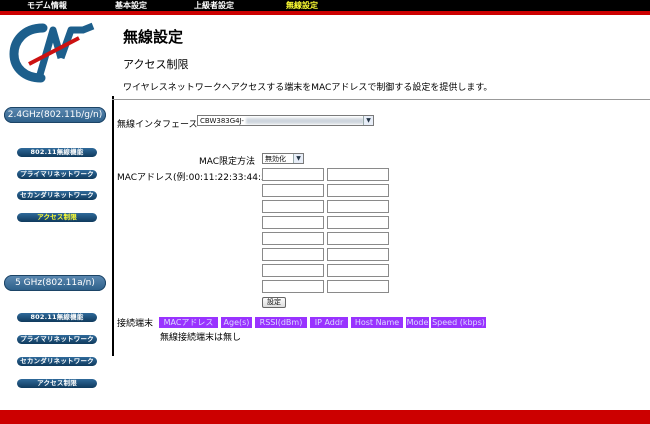 The width and height of the screenshot is (650, 424). What do you see at coordinates (55, 115) in the screenshot?
I see `band-24ghz-header: 2.4GHz(802.11b/g/n)` at bounding box center [55, 115].